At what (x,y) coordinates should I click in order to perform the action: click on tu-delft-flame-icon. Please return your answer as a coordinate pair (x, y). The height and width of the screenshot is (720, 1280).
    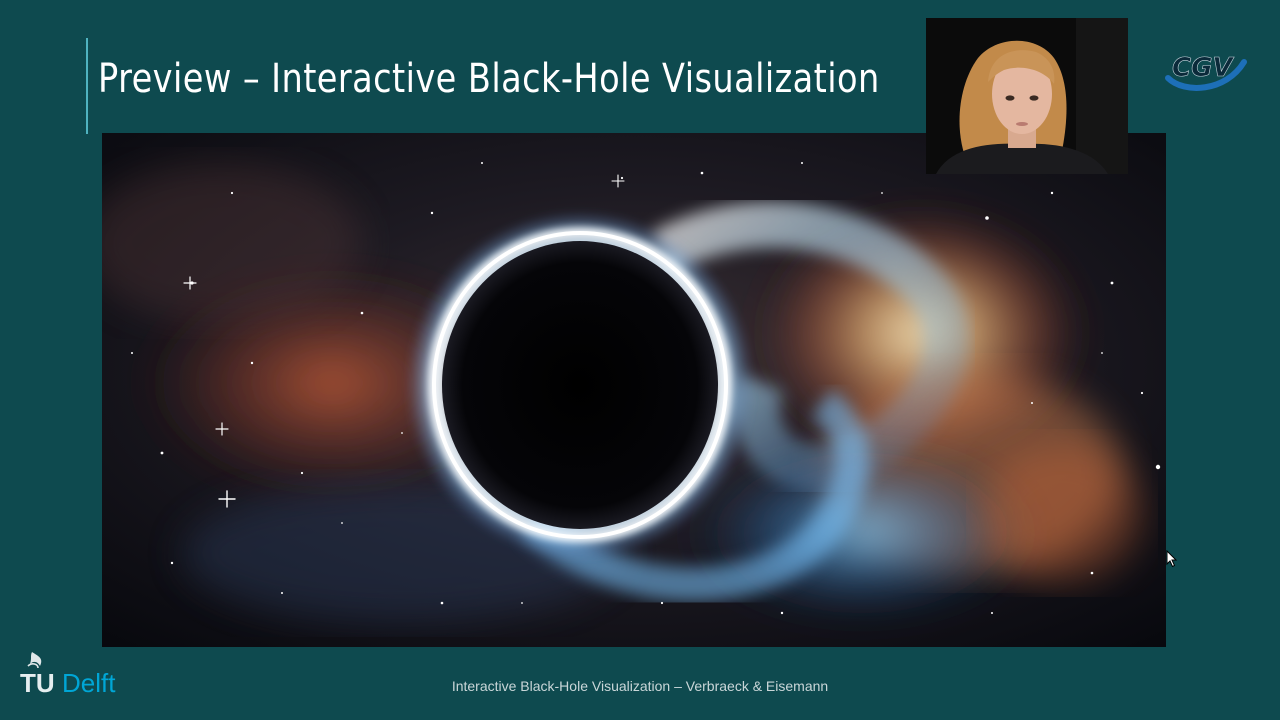
    Looking at the image, I should click on (34, 660).